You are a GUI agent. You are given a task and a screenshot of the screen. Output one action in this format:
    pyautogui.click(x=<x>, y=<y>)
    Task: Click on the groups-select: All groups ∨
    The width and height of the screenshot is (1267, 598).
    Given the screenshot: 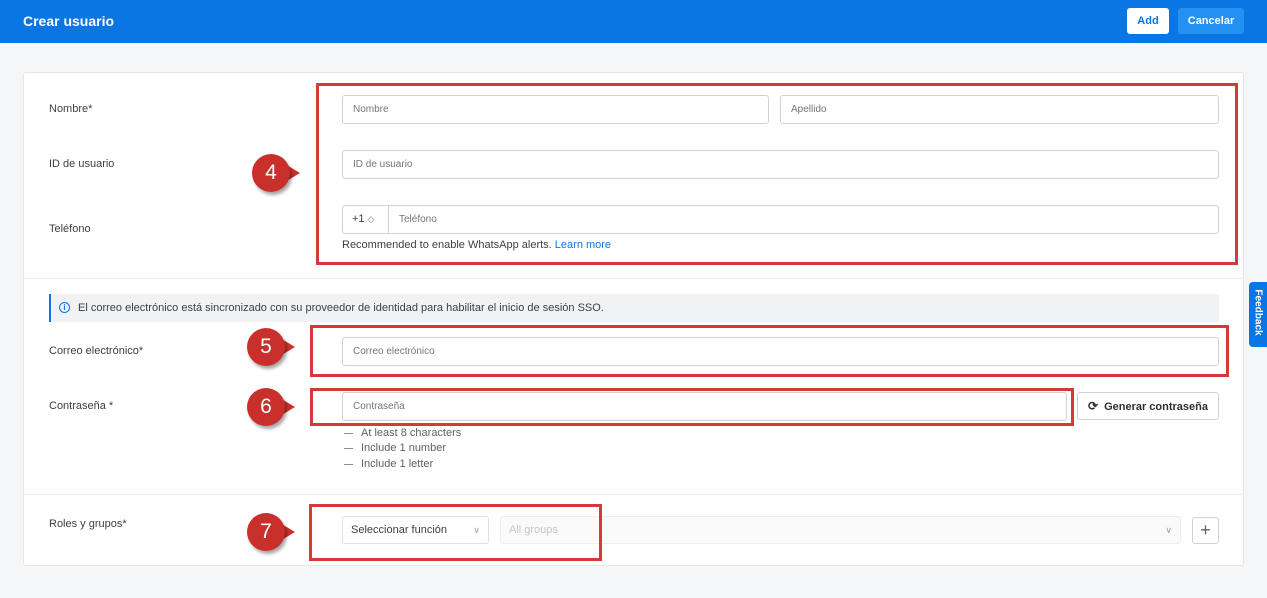 What is the action you would take?
    pyautogui.click(x=840, y=530)
    